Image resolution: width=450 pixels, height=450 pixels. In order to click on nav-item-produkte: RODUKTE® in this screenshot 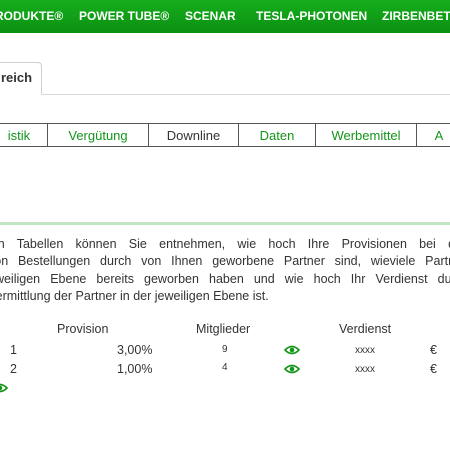, I will do `click(31, 16)`.